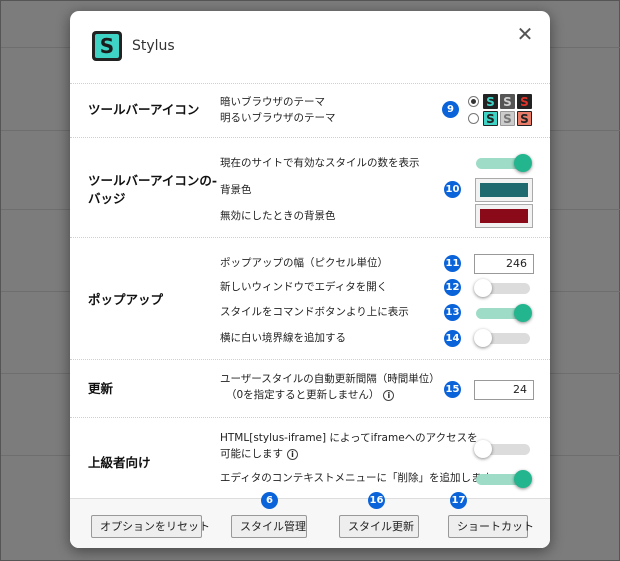  What do you see at coordinates (503, 163) in the screenshot?
I see `show-count-toggle` at bounding box center [503, 163].